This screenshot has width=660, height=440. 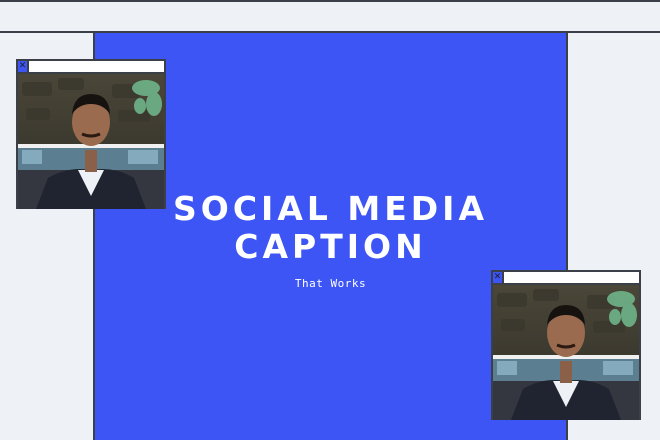 I want to click on photo-window-right: ✕, so click(x=566, y=345).